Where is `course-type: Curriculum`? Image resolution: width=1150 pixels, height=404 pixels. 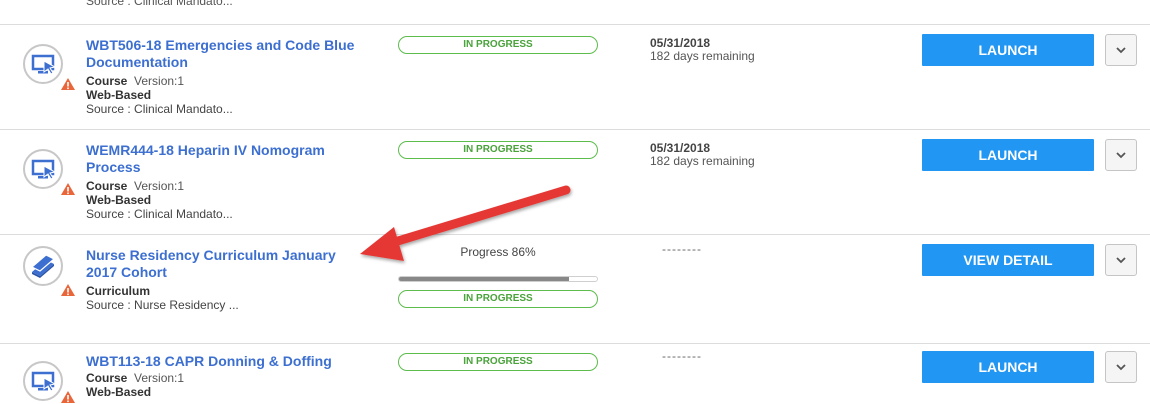
course-type: Curriculum is located at coordinates (118, 291).